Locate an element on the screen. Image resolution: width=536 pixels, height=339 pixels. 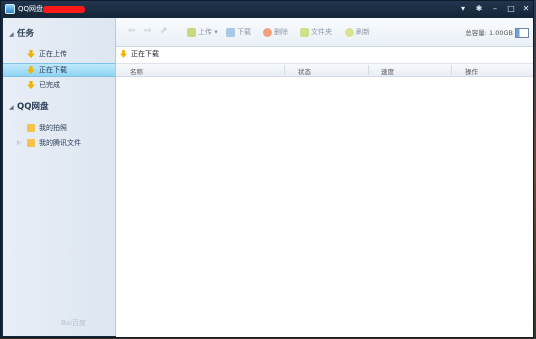
quota-label: 总容量: 1.00GB is located at coordinates (489, 33).